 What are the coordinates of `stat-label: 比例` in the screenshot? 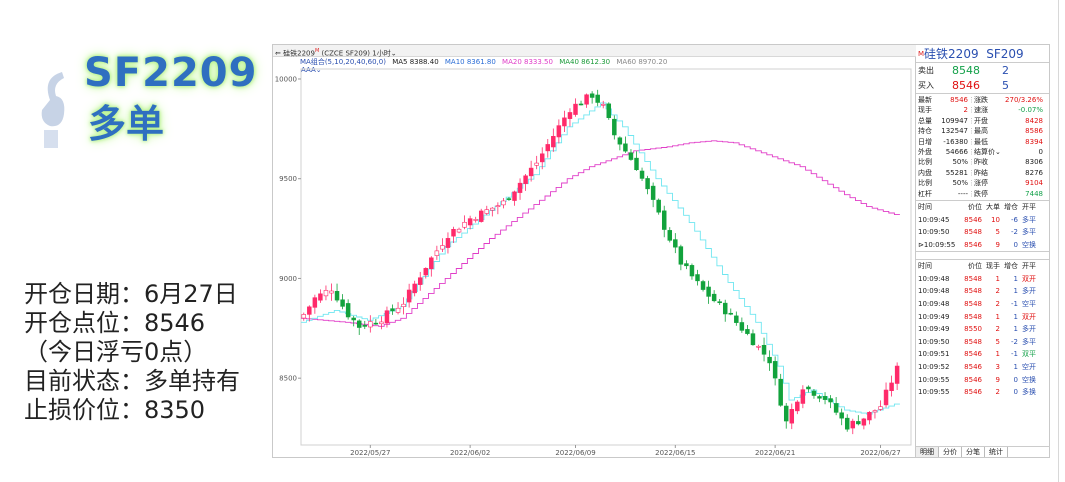 It's located at (925, 183).